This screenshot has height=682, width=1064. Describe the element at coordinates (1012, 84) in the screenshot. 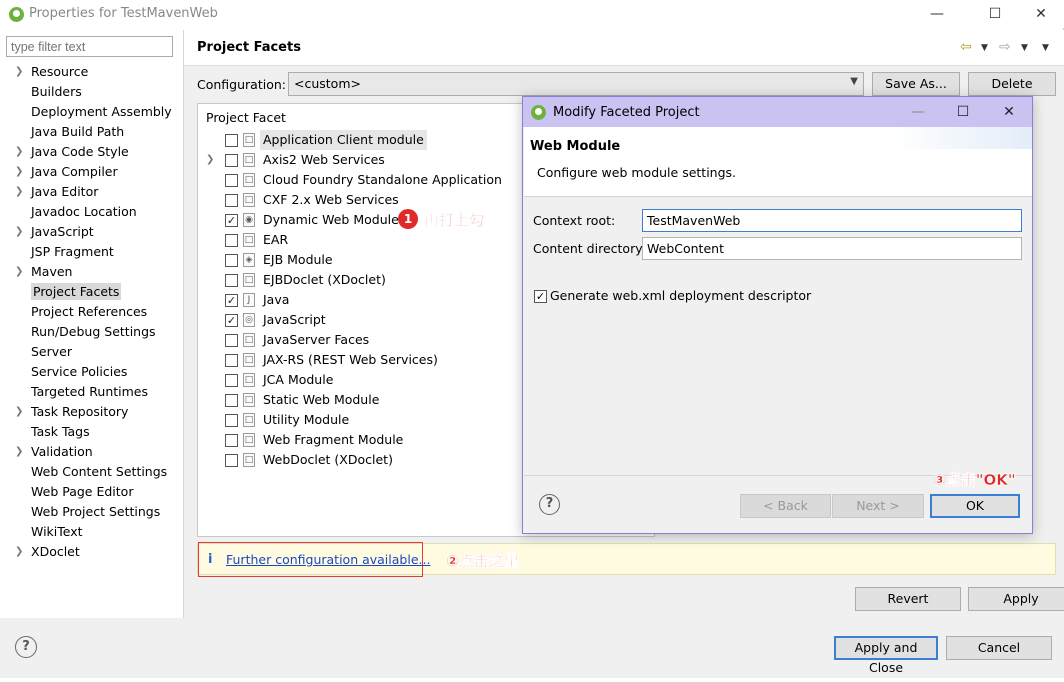

I see `delete-button: Delete` at that location.